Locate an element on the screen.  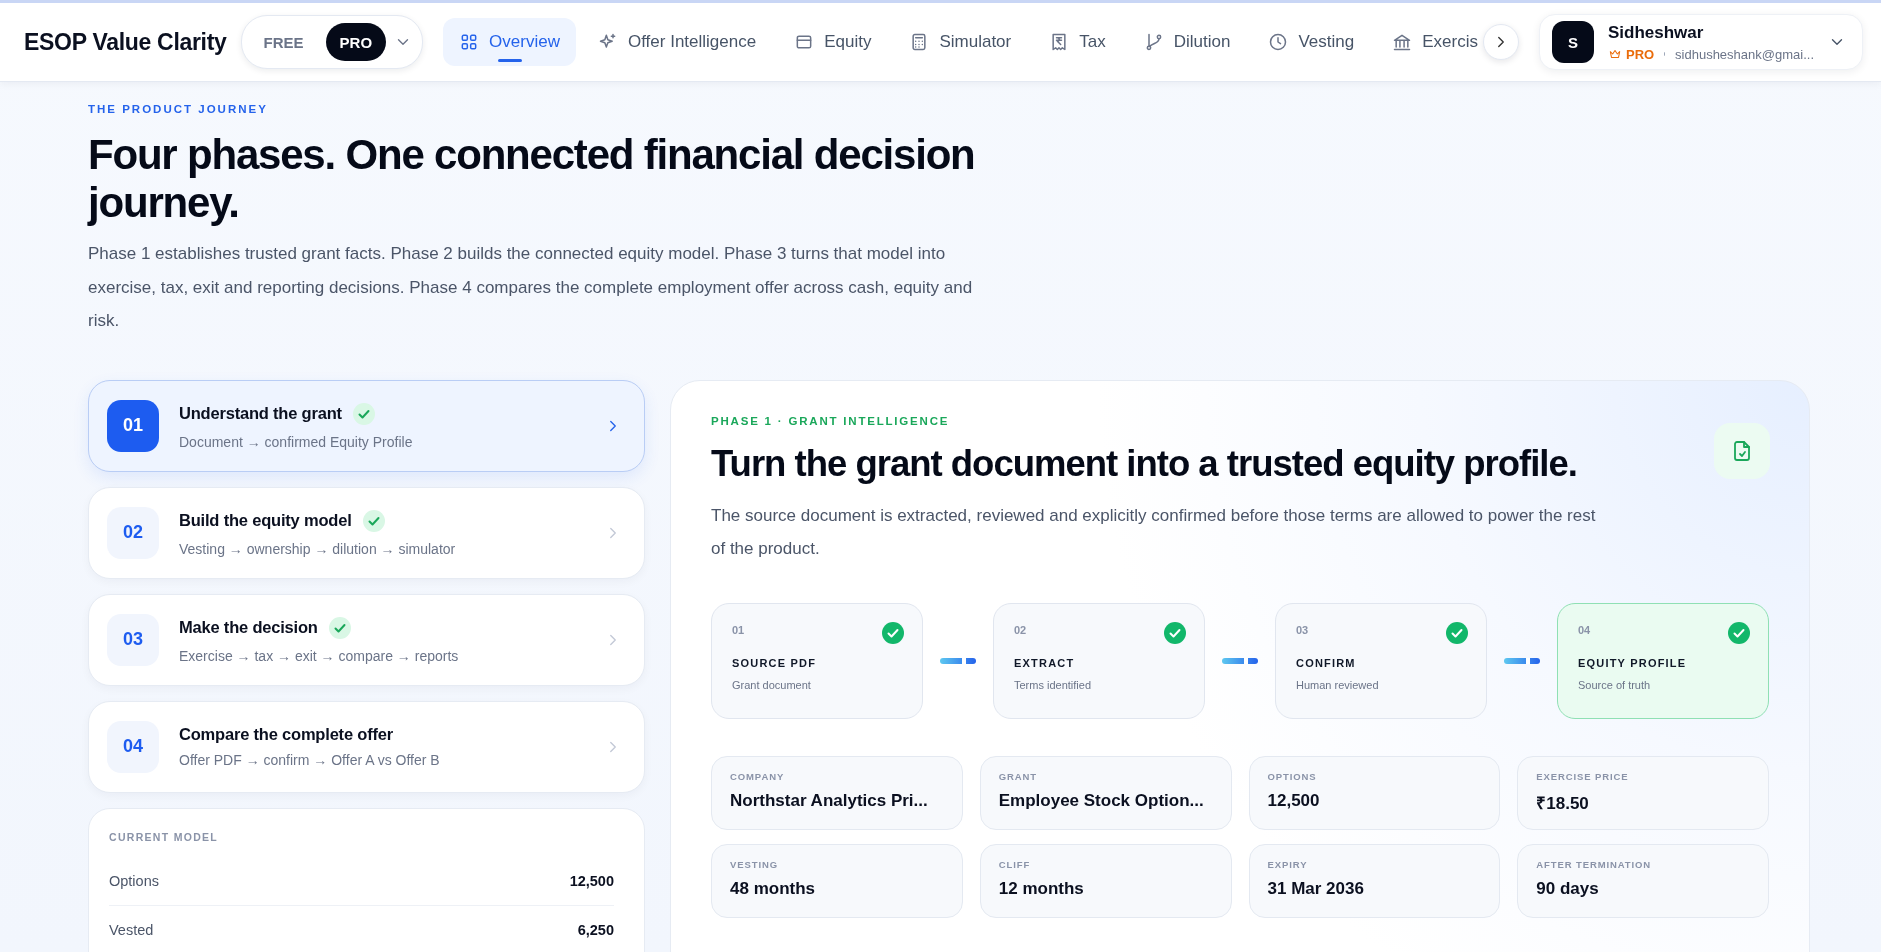
fact-value: 90 days is located at coordinates (1568, 888).